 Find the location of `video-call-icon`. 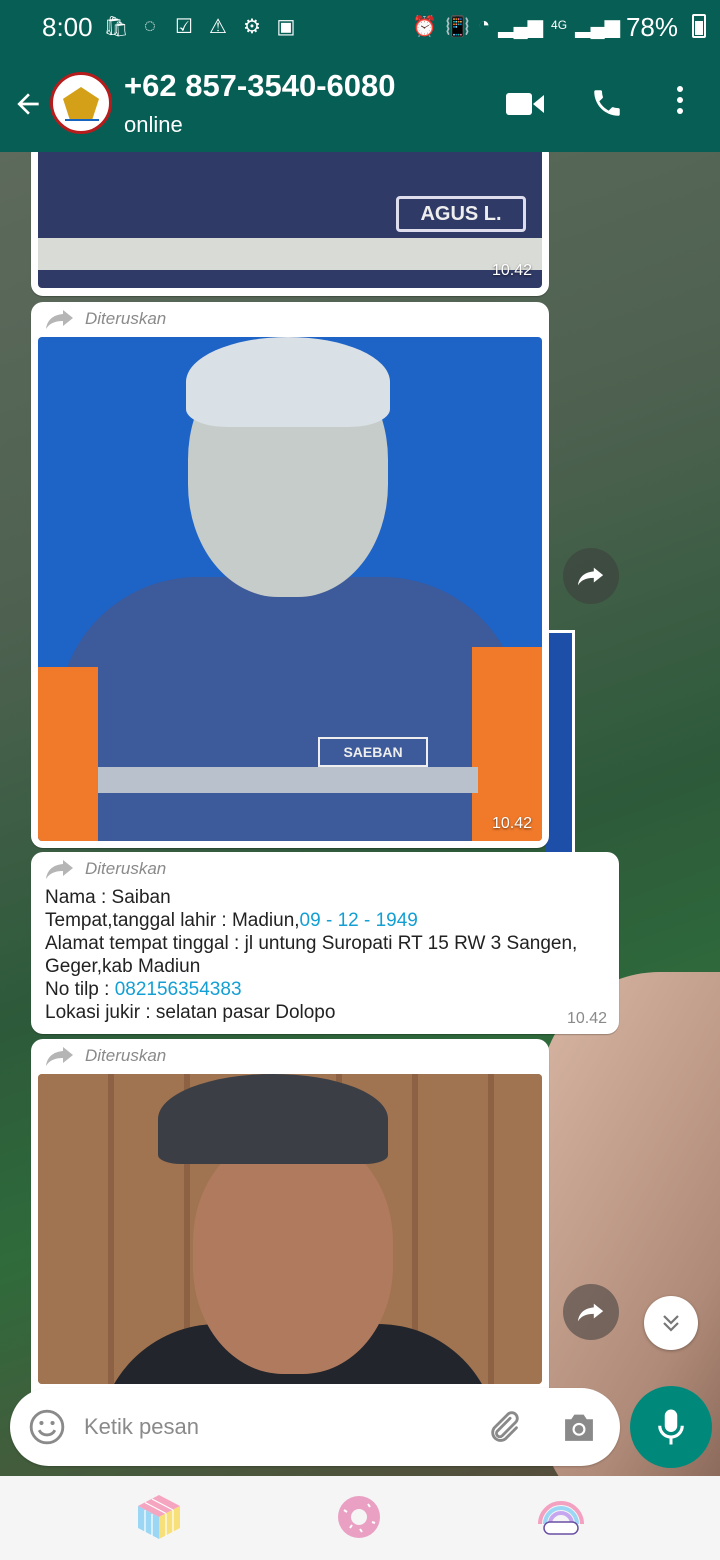

video-call-icon is located at coordinates (525, 104).